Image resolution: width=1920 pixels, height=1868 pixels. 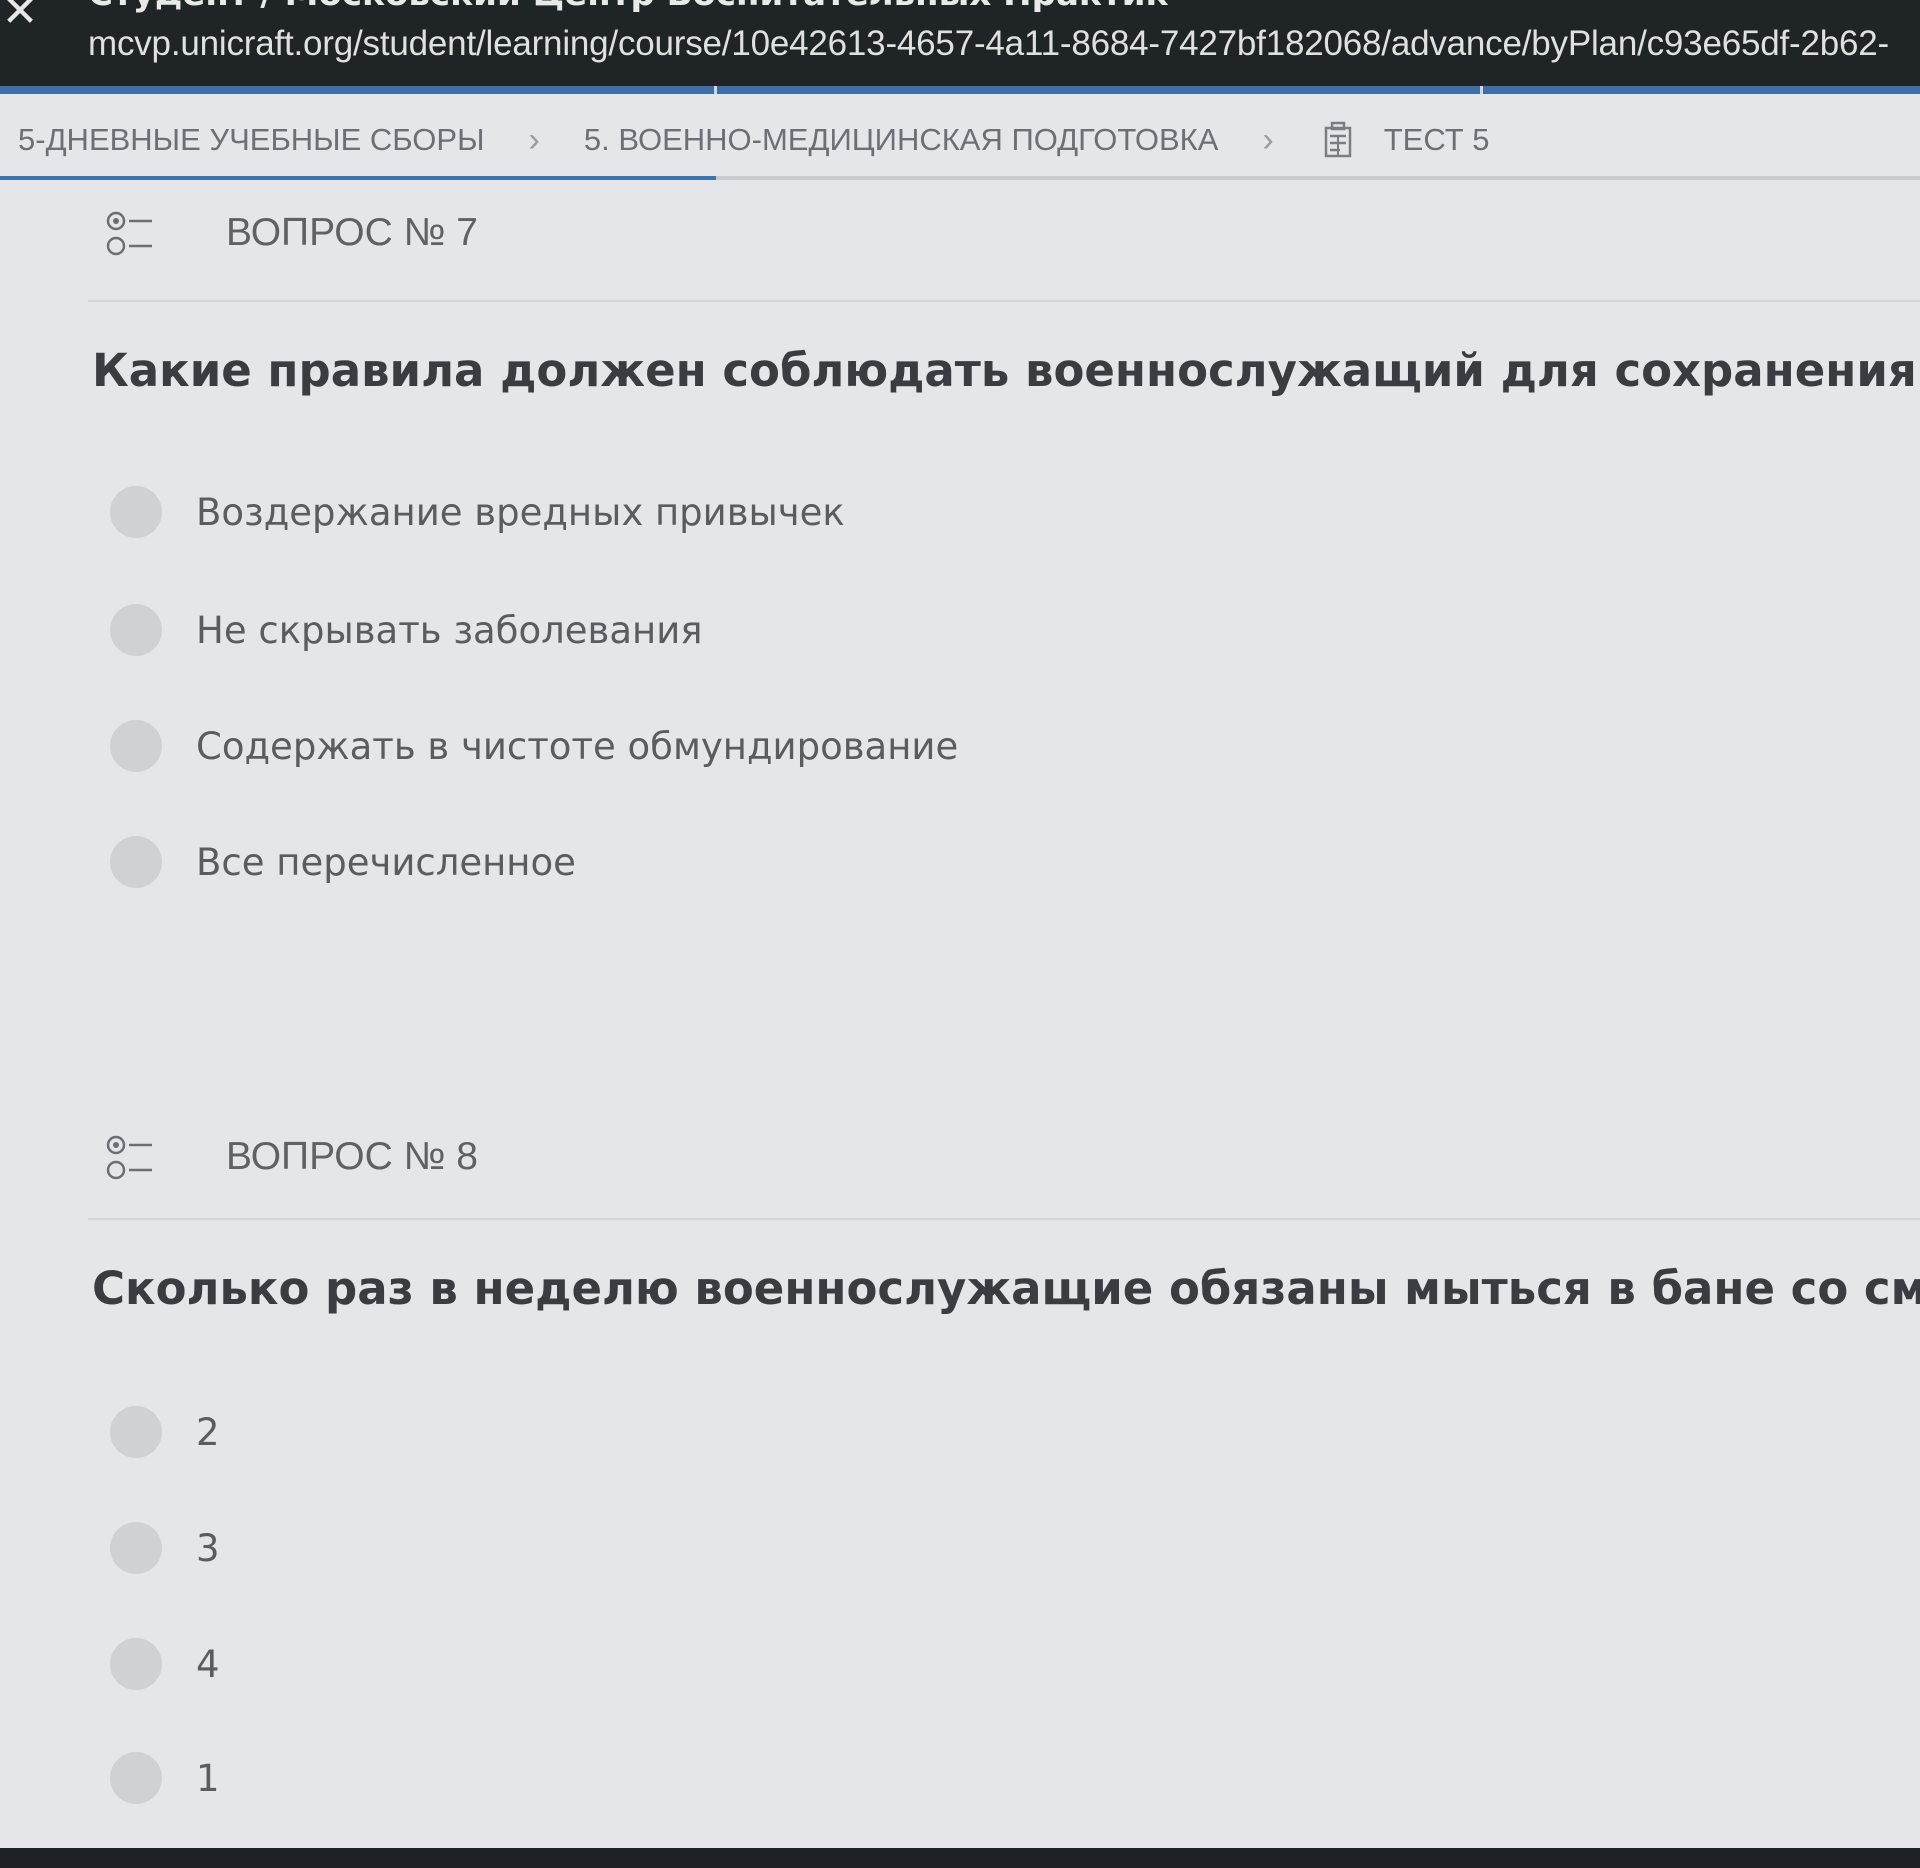 What do you see at coordinates (208, 1548) in the screenshot?
I see `answer-label: 3` at bounding box center [208, 1548].